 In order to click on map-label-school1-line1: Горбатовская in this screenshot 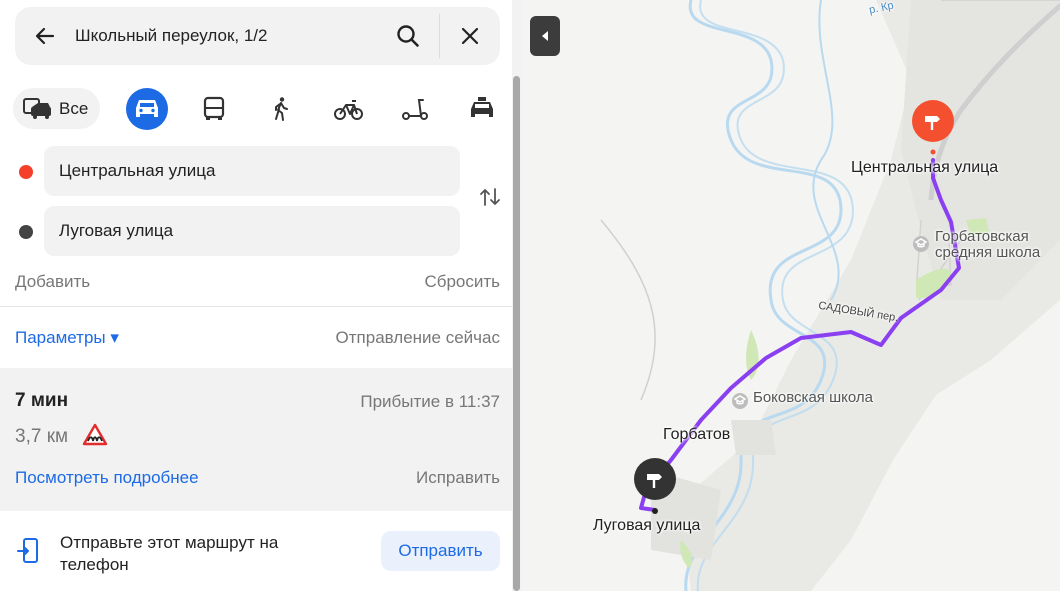, I will do `click(982, 237)`.